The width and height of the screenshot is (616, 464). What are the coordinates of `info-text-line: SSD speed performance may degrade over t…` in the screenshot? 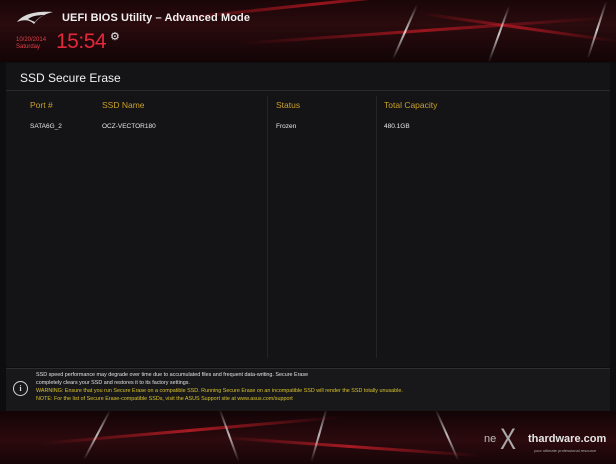 It's located at (172, 375).